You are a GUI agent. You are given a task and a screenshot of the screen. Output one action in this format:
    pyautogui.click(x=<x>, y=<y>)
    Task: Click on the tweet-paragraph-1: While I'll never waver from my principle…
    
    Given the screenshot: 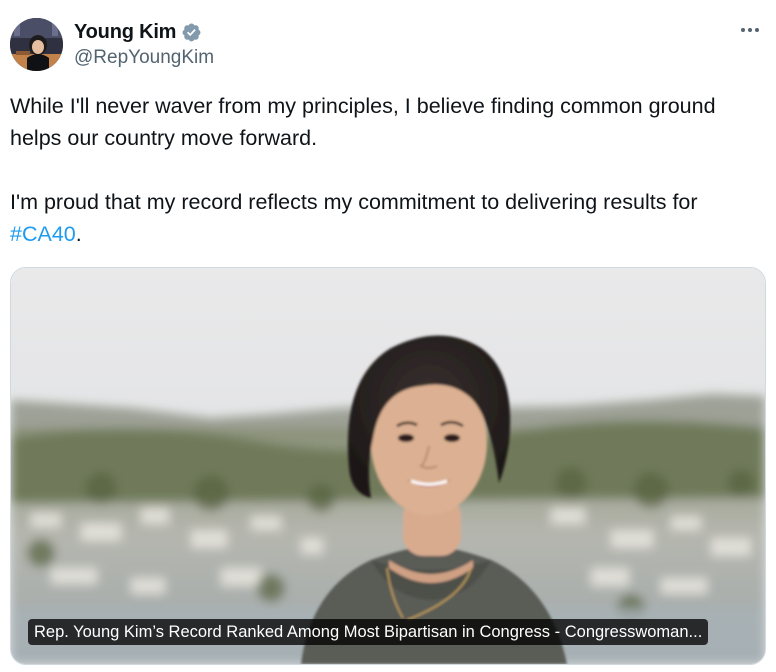 What is the action you would take?
    pyautogui.click(x=363, y=122)
    